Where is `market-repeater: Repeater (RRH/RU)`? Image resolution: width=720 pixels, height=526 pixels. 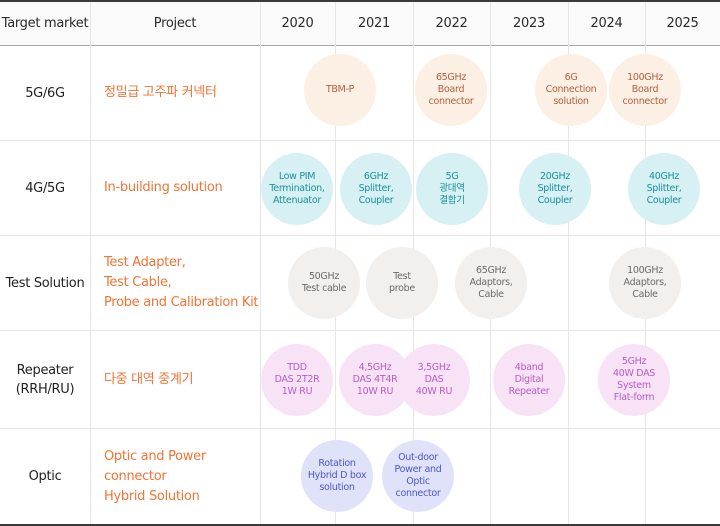 market-repeater: Repeater (RRH/RU) is located at coordinates (45, 379).